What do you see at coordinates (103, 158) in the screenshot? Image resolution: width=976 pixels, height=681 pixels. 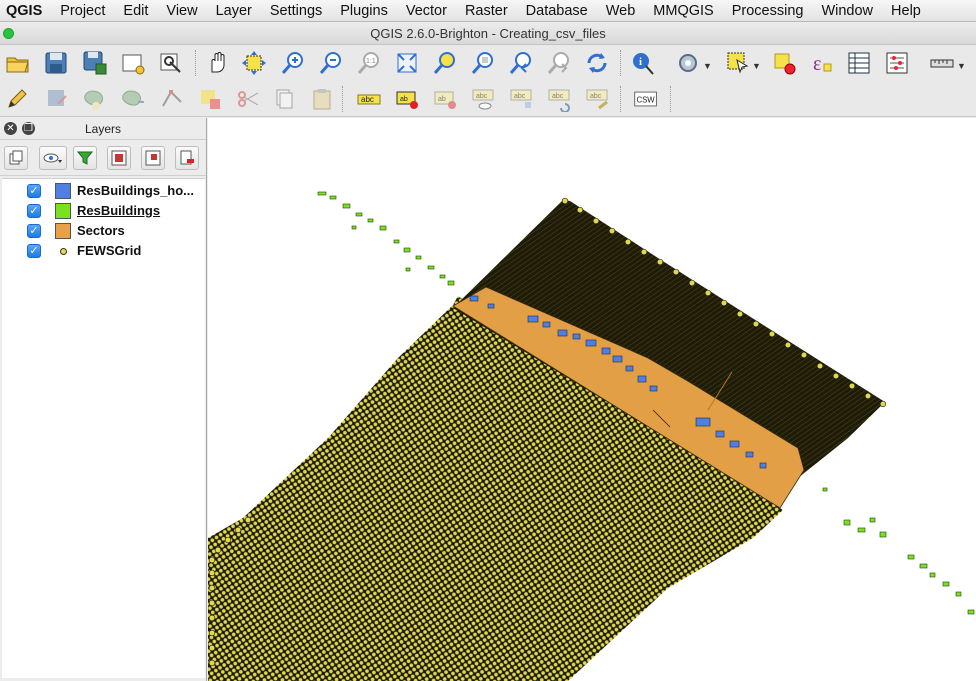 I see `layers-panel-toolbar` at bounding box center [103, 158].